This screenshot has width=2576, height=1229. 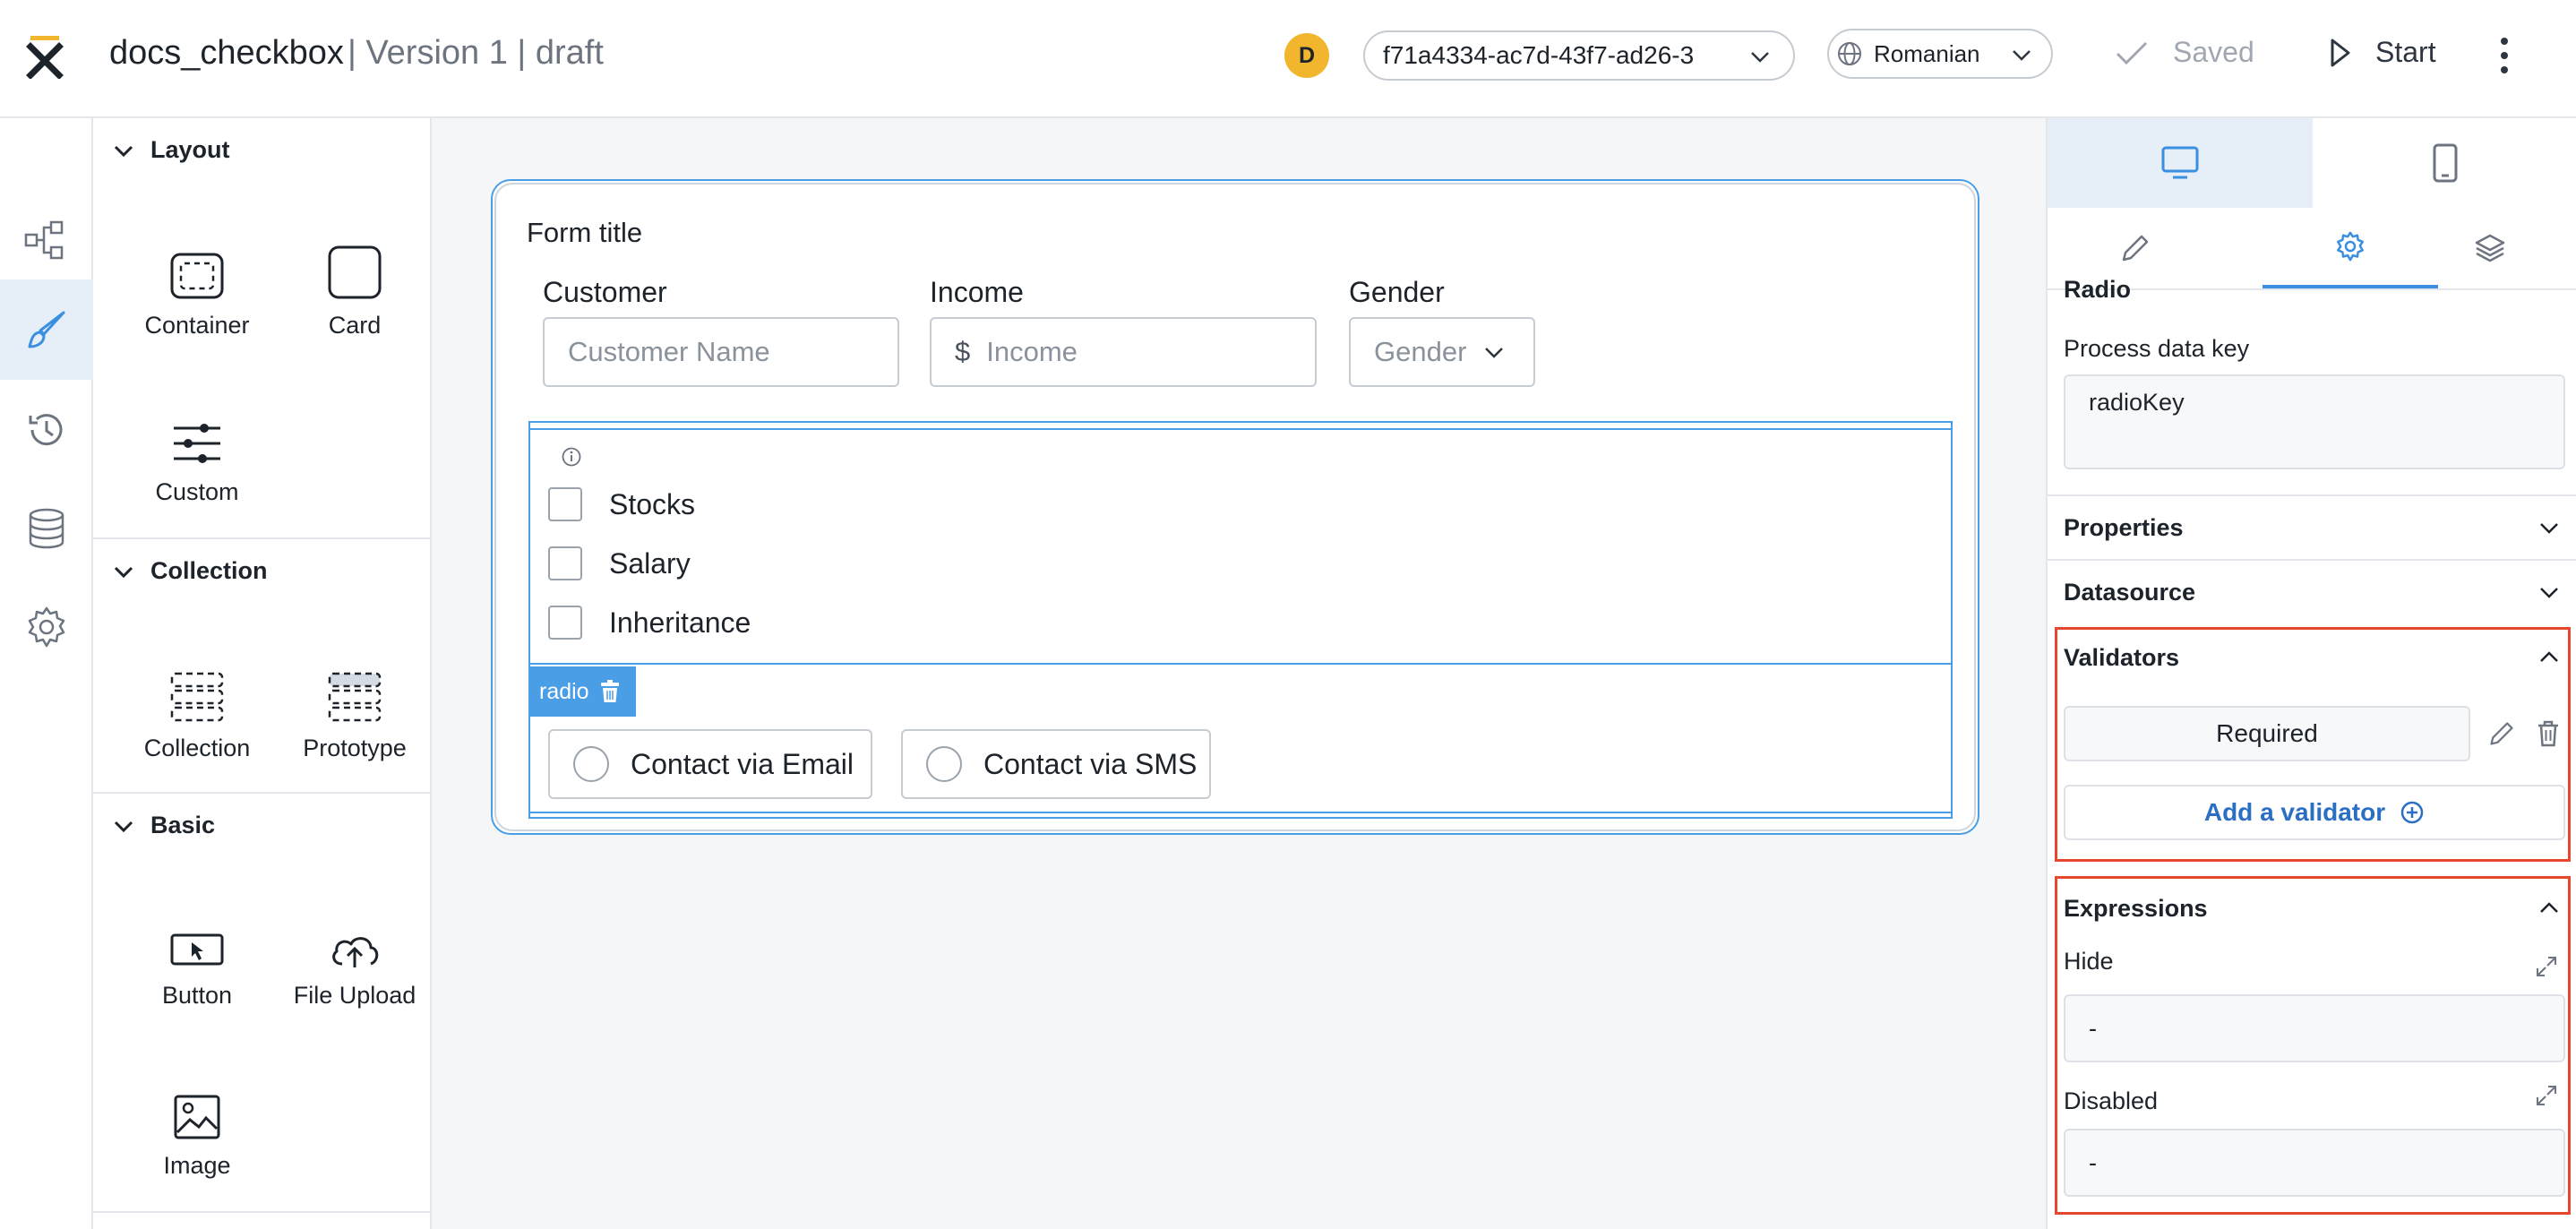 What do you see at coordinates (2312, 909) in the screenshot?
I see `expressions-accordion: Expressions` at bounding box center [2312, 909].